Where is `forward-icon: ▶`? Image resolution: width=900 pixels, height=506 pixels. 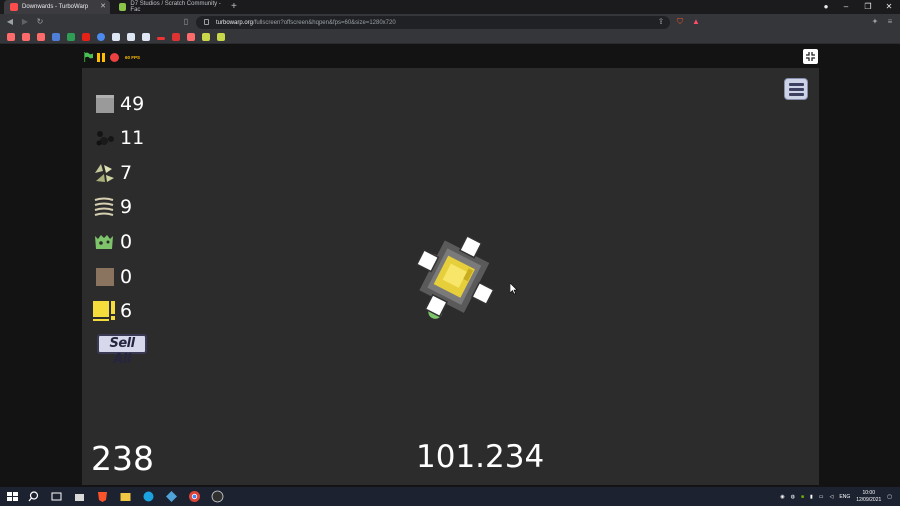
forward-icon: ▶ is located at coordinates (25, 22).